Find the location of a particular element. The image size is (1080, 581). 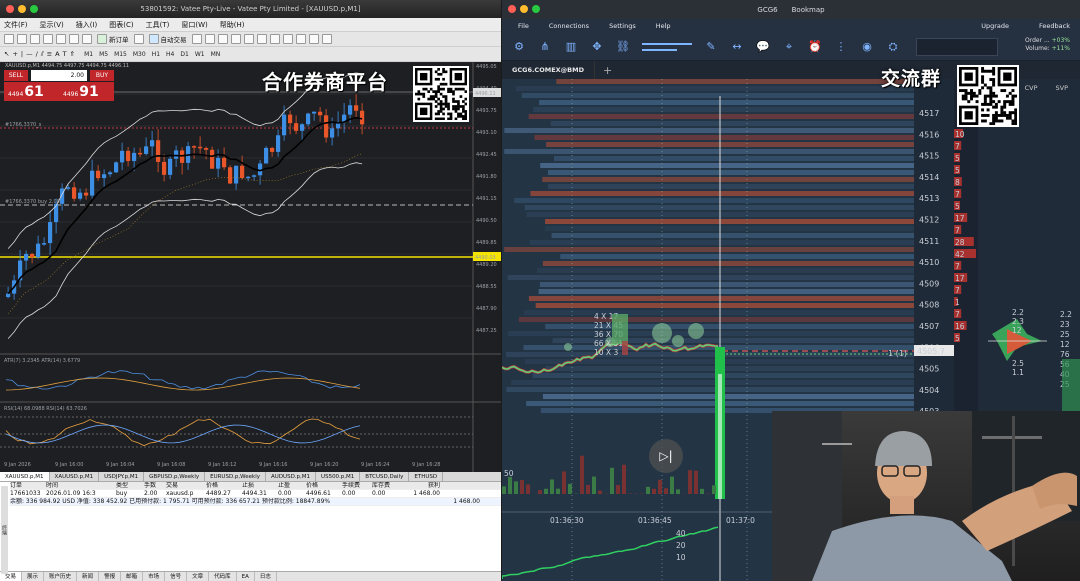

chat-icon: 💬 is located at coordinates (763, 47).